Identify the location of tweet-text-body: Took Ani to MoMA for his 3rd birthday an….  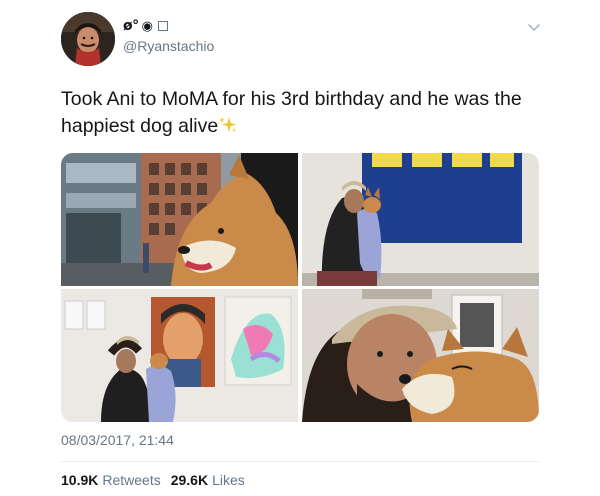
(291, 112).